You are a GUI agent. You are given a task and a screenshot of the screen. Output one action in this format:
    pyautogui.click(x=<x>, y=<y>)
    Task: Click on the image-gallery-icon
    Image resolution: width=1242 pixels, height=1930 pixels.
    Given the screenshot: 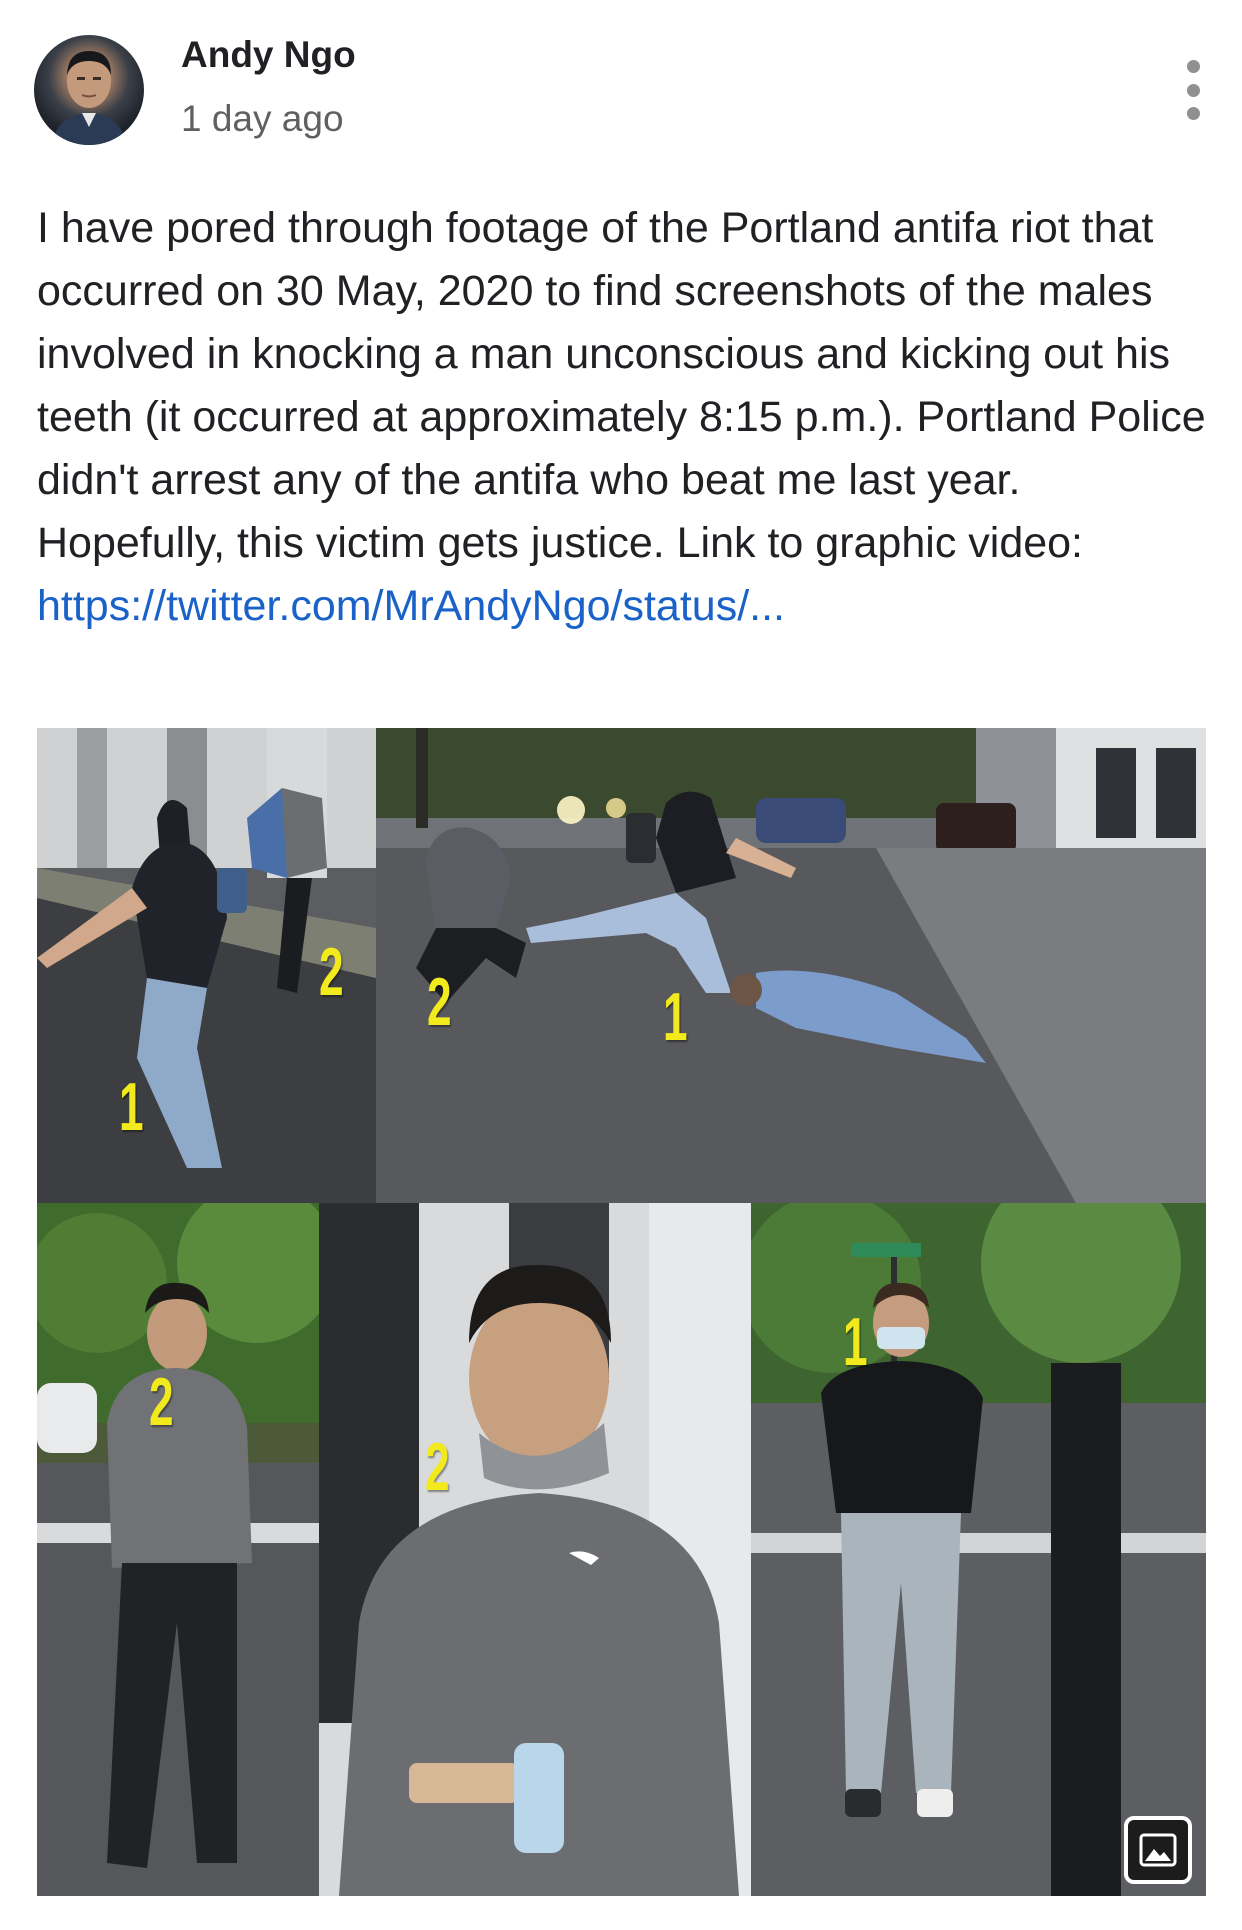 What is the action you would take?
    pyautogui.click(x=1158, y=1850)
    